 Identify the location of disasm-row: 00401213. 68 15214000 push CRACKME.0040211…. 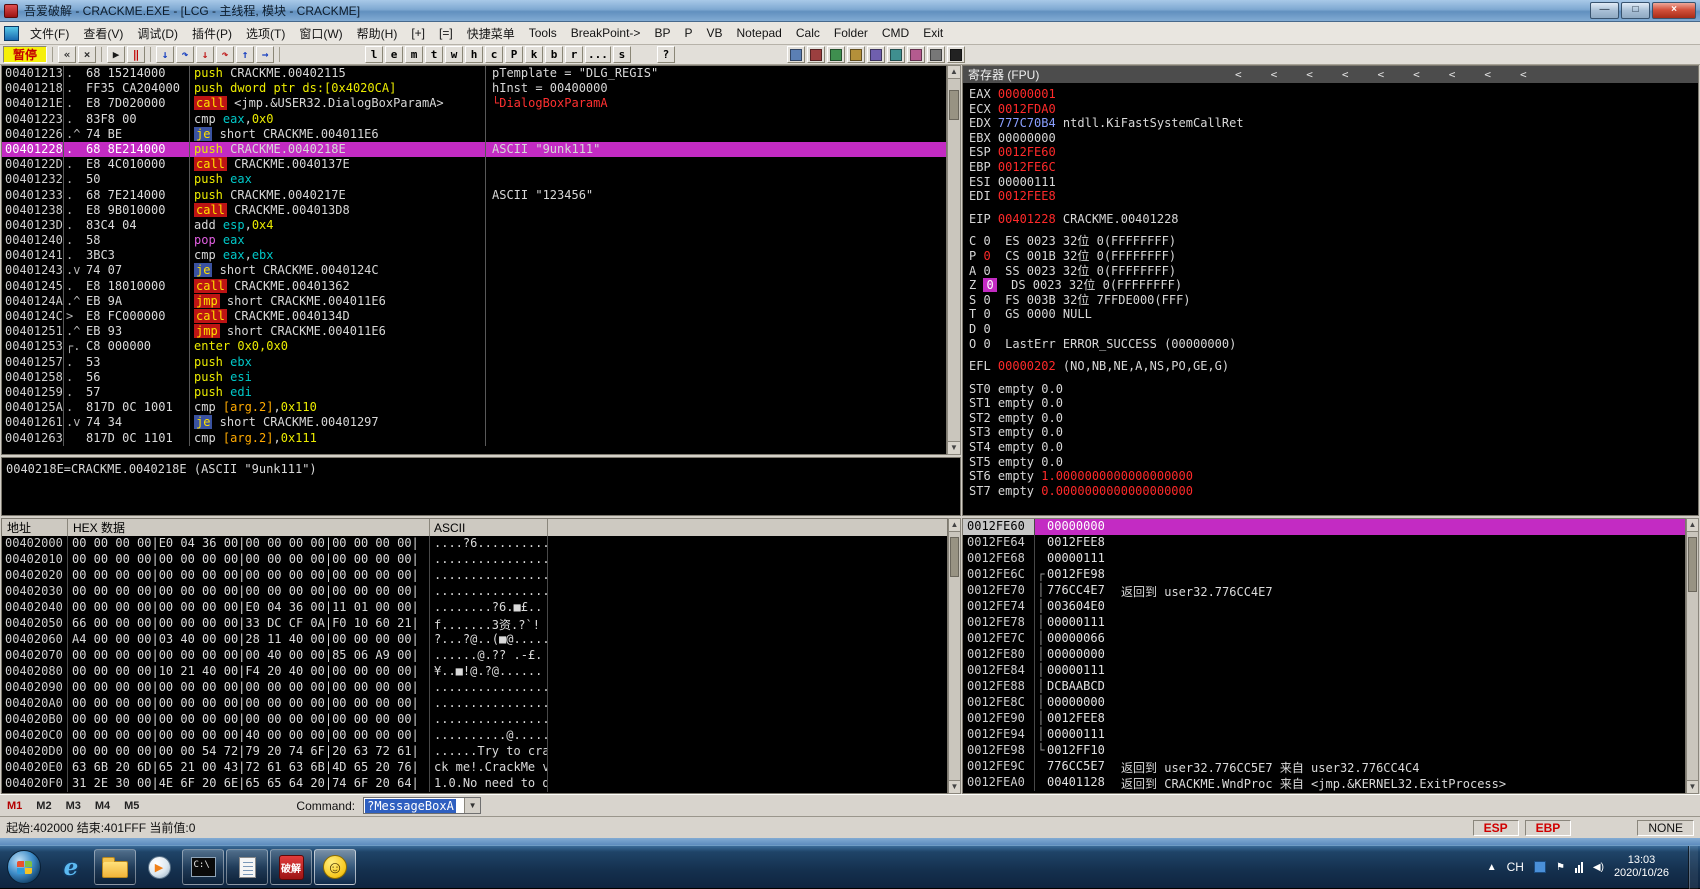
(474, 74).